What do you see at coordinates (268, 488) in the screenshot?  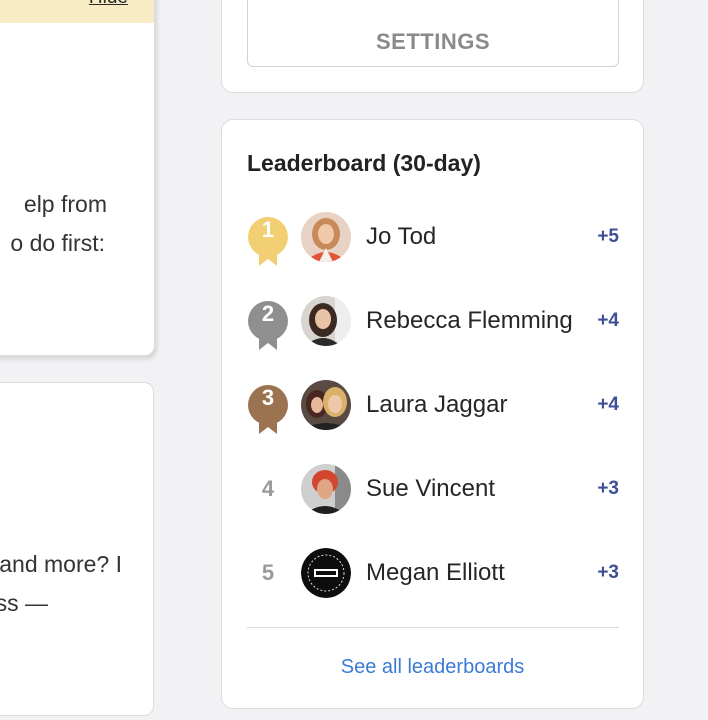 I see `rank-number: 4` at bounding box center [268, 488].